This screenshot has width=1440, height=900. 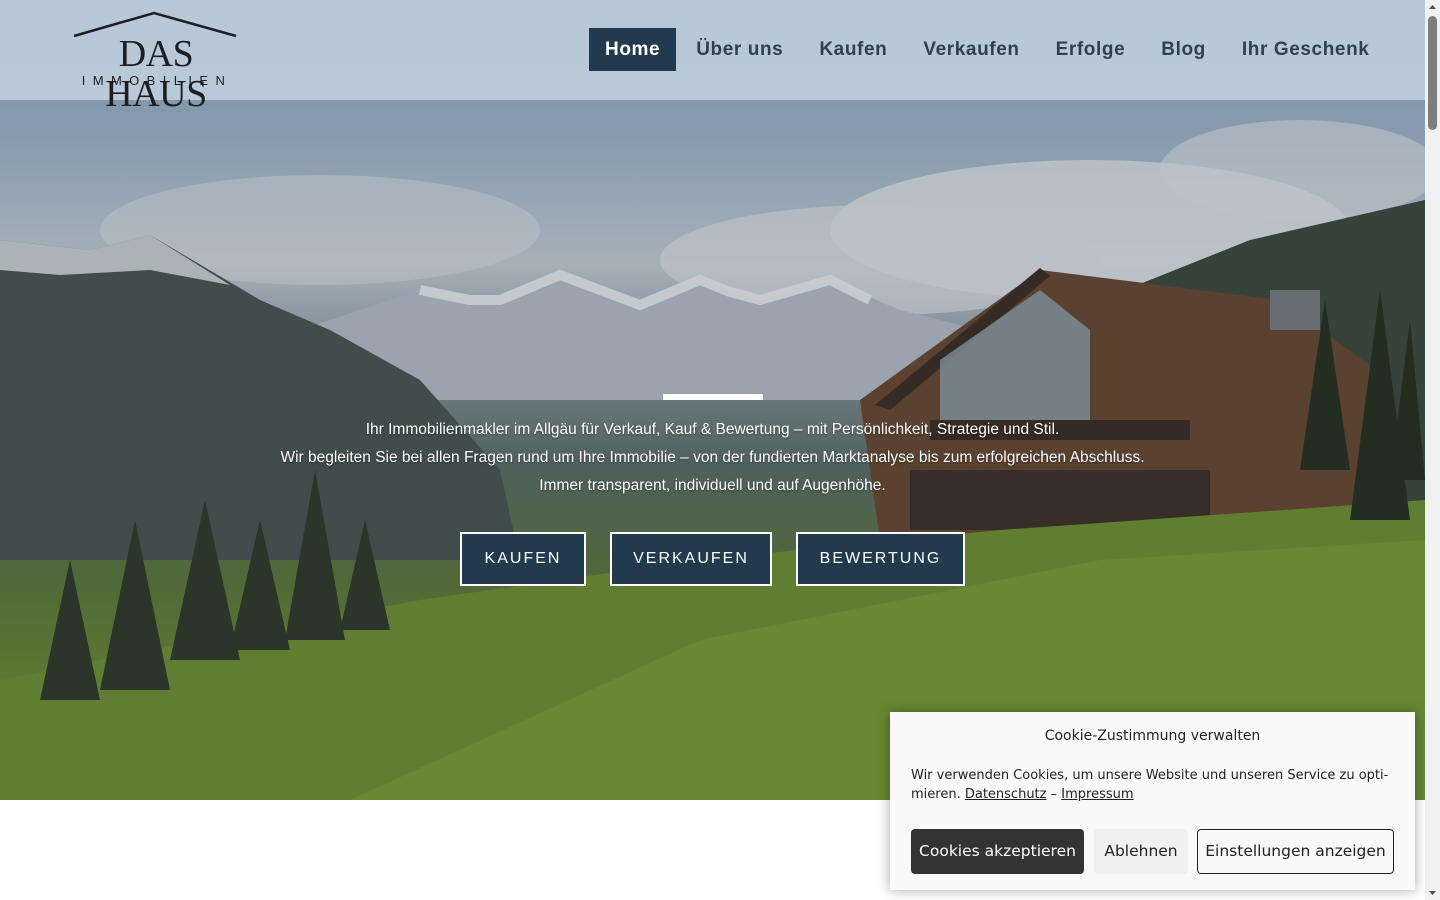 What do you see at coordinates (1432, 450) in the screenshot?
I see `page-scrollbar` at bounding box center [1432, 450].